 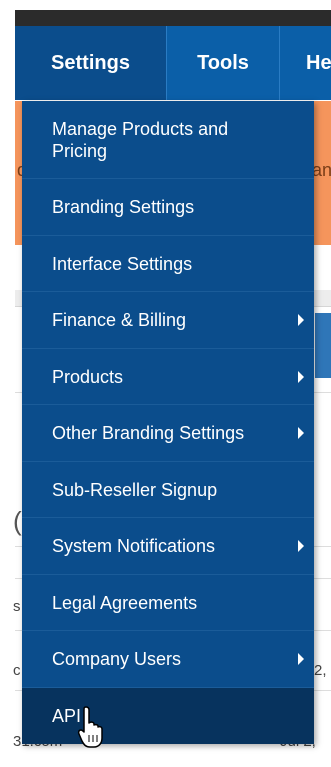 I want to click on menu-item-other-branding-settings: Other Branding Settings, so click(x=168, y=433).